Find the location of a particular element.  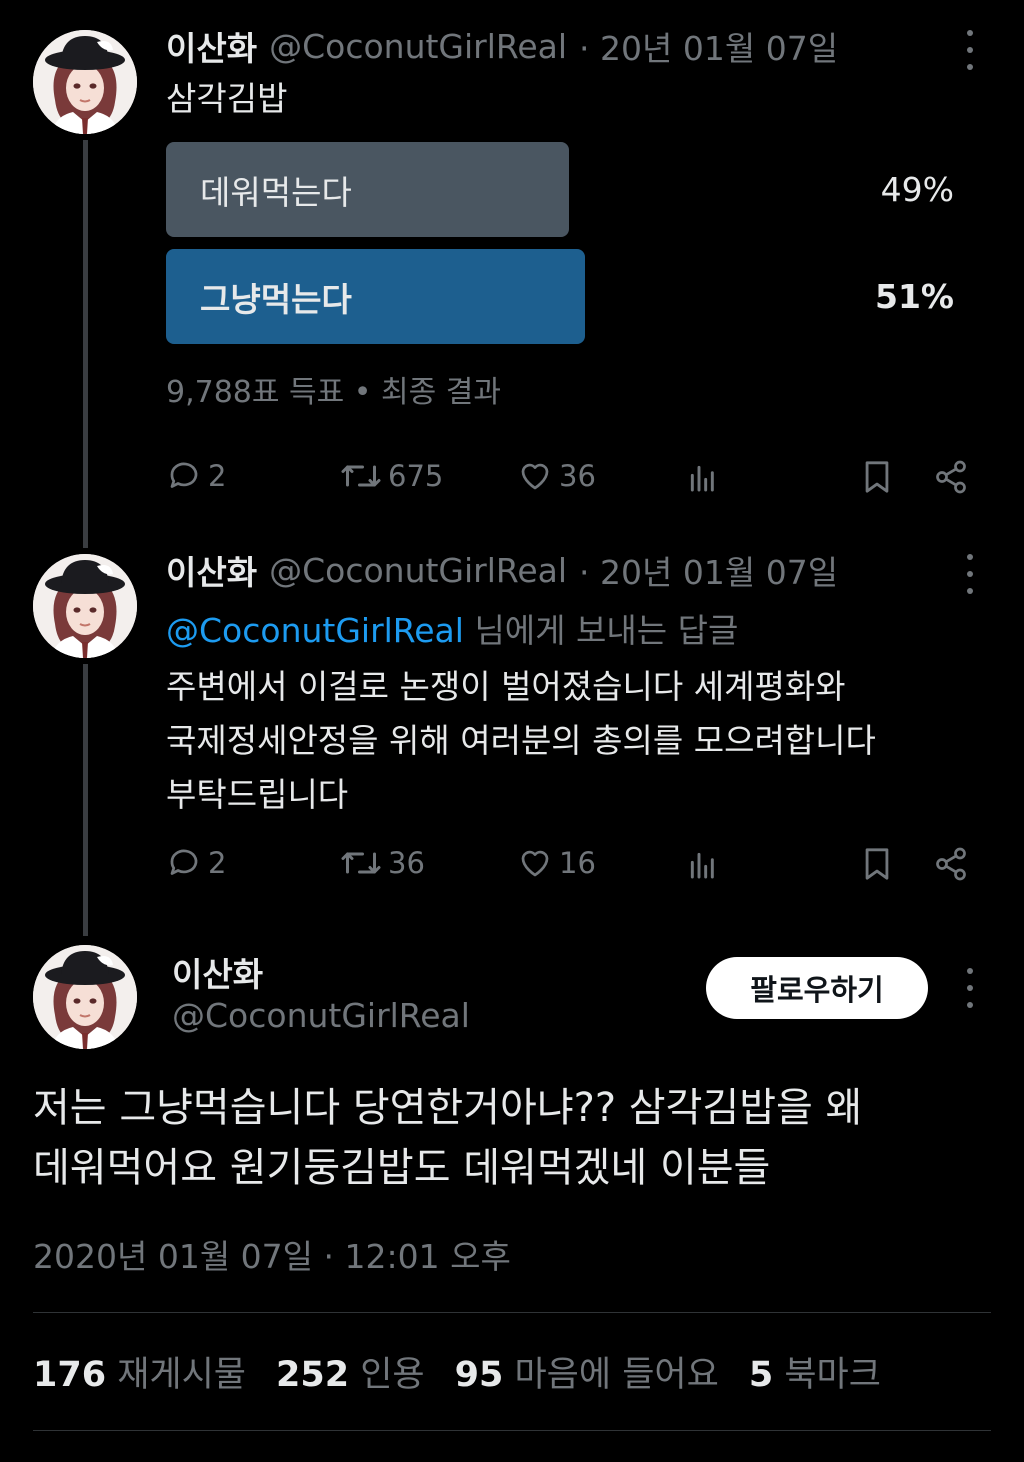

stat-quotes: 252 인용 is located at coordinates (350, 1371).